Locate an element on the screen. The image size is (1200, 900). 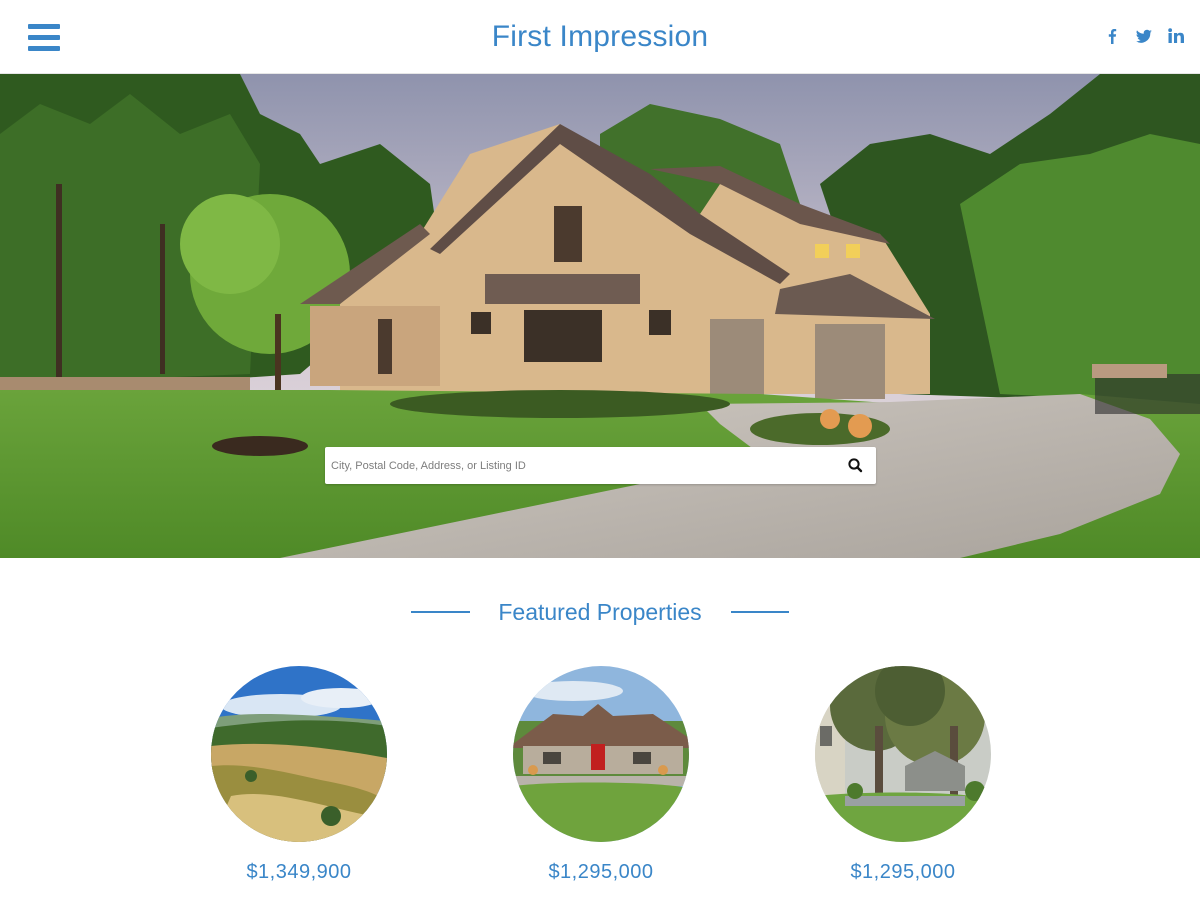
twitter-icon is located at coordinates (1144, 36).